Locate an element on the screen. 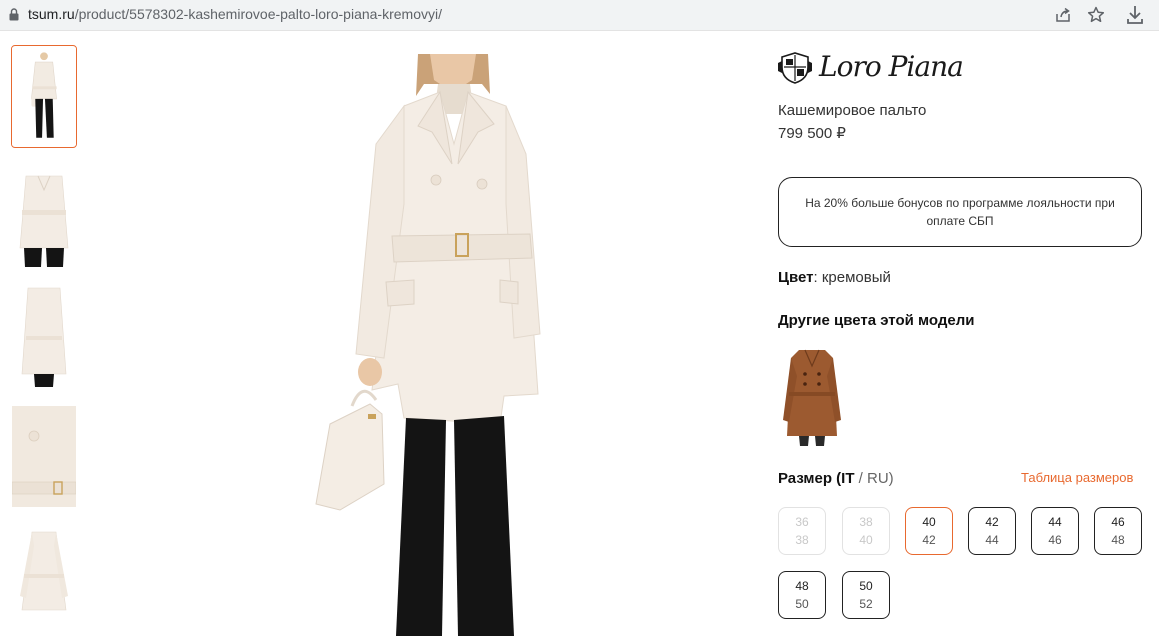  thumbnail-flat is located at coordinates (44, 576).